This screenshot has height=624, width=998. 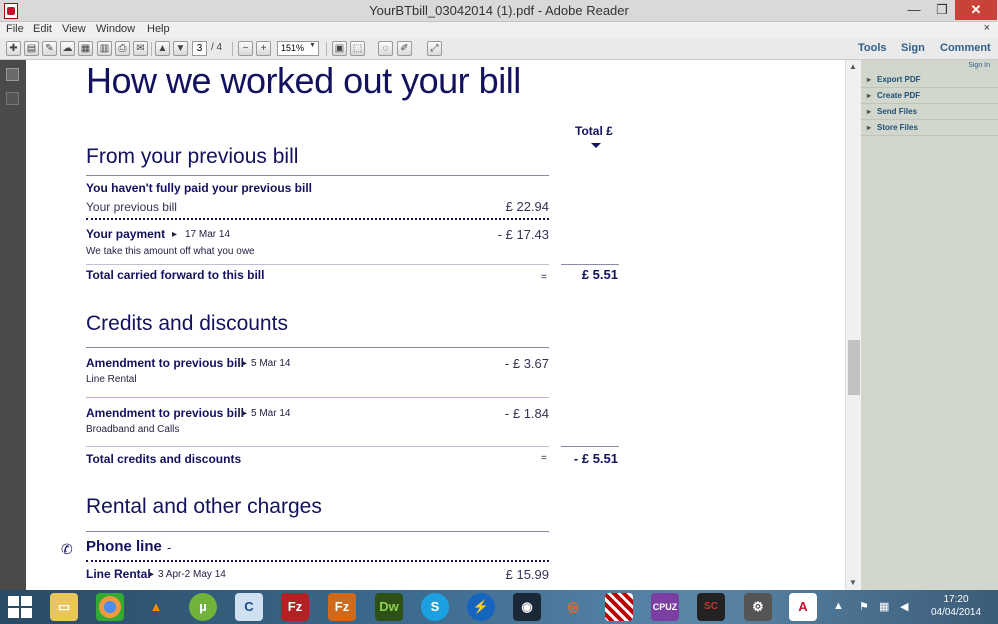 What do you see at coordinates (853, 325) in the screenshot?
I see `vertical-scrollbar: ▲ ▼` at bounding box center [853, 325].